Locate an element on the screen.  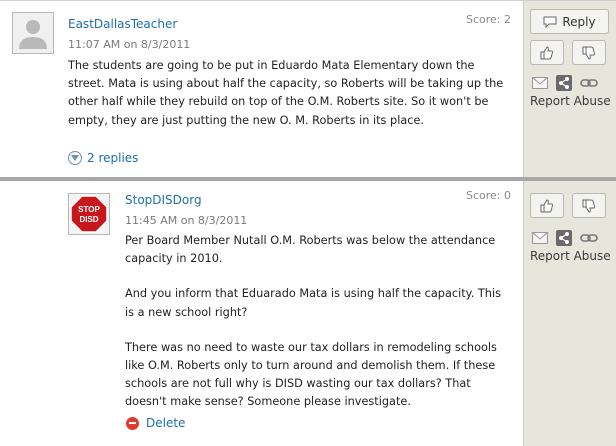
delete-label: Delete is located at coordinates (166, 423).